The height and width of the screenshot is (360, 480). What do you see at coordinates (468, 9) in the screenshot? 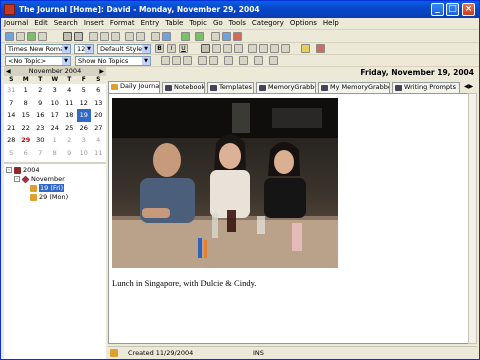
I see `close-button: ×` at bounding box center [468, 9].